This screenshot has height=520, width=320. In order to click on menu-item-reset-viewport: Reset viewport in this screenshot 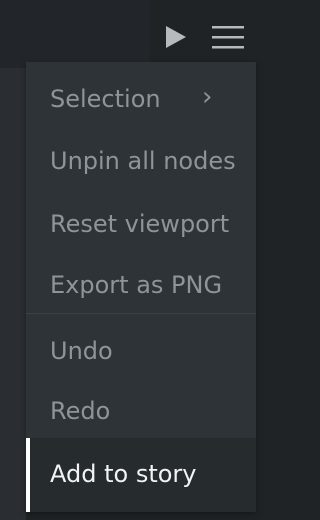, I will do `click(141, 224)`.